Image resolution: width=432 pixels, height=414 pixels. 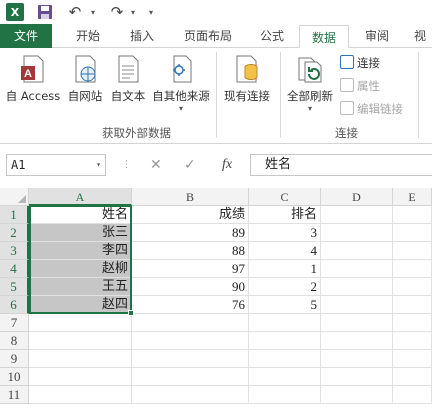 What do you see at coordinates (412, 197) in the screenshot?
I see `column-header-e: E` at bounding box center [412, 197].